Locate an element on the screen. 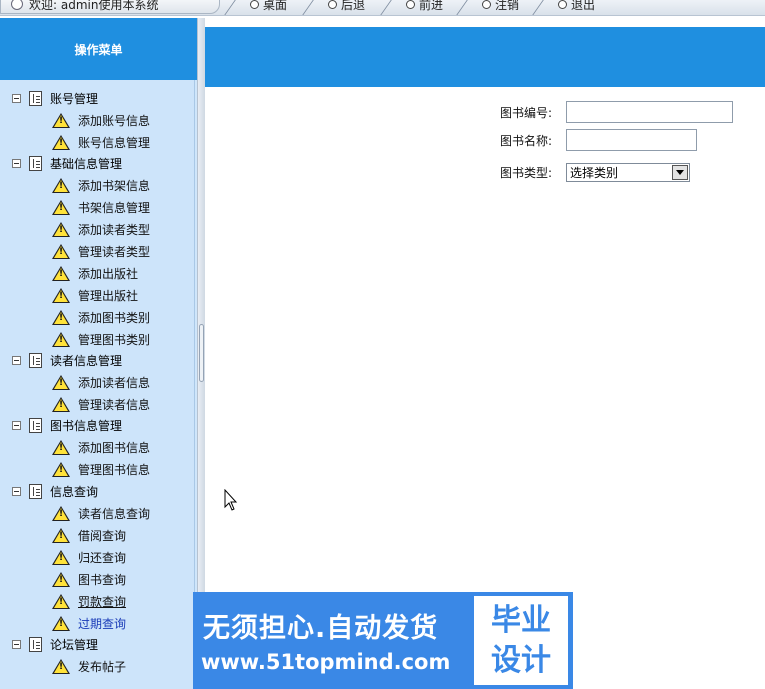 The image size is (765, 689). book-id-label: 图书编号: is located at coordinates (526, 112).